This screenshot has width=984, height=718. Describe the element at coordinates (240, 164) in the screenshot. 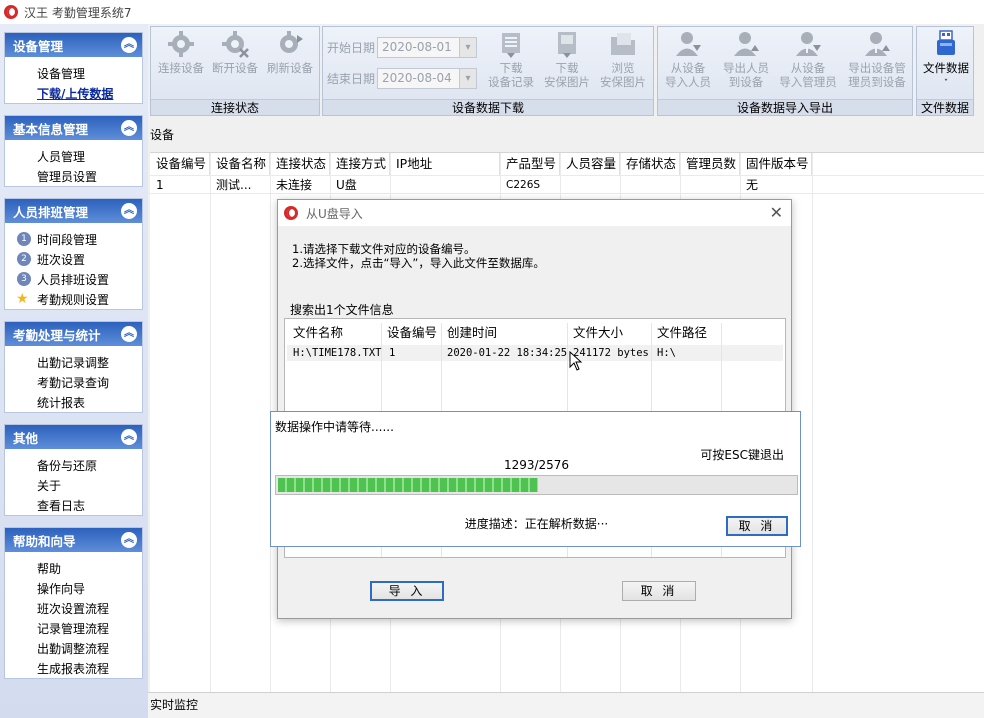

I see `column-header-device-name: 设备名称` at that location.